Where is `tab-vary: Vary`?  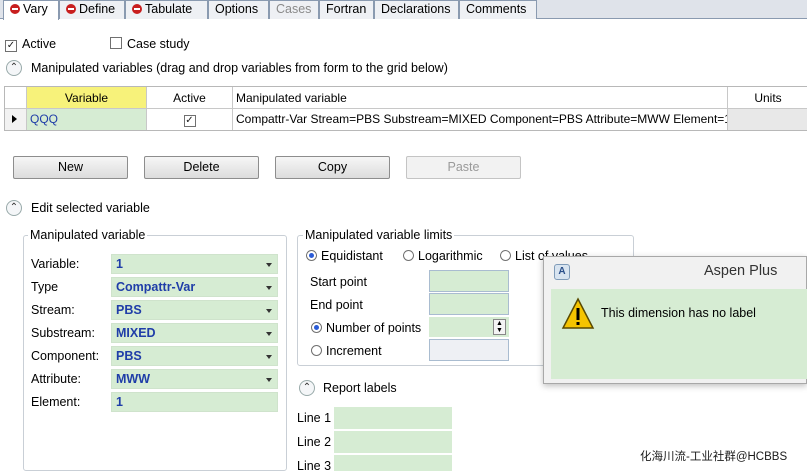 tab-vary: Vary is located at coordinates (31, 10).